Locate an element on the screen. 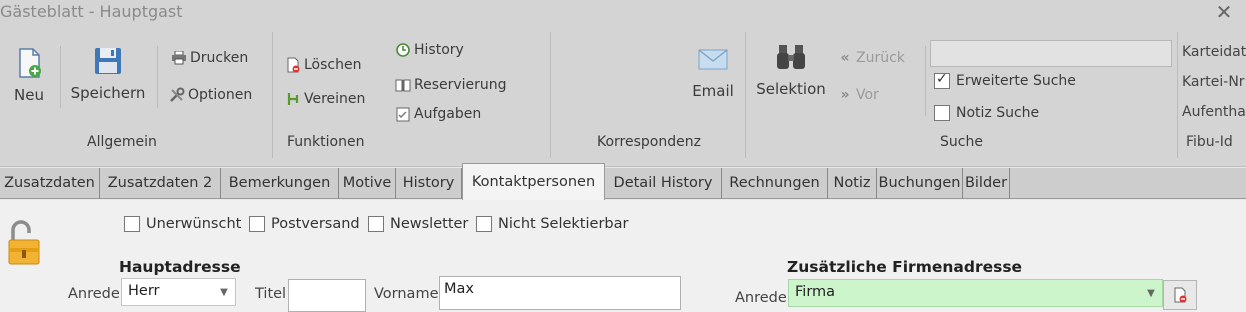 The image size is (1246, 312). tab-history: History is located at coordinates (429, 183).